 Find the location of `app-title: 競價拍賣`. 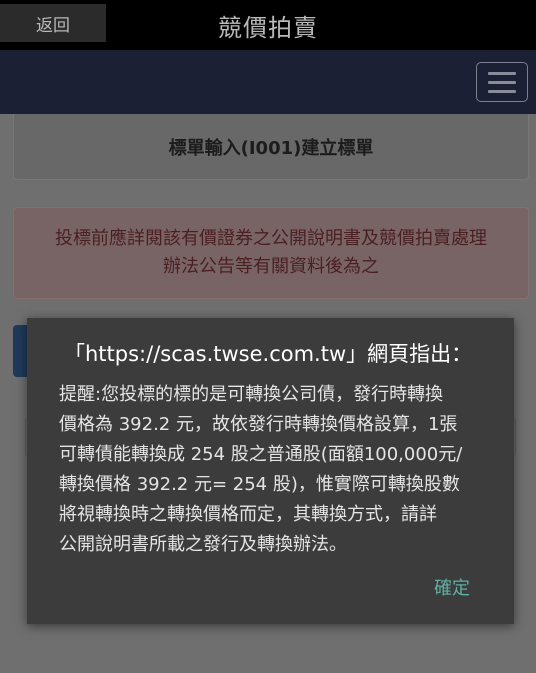

app-title: 競價拍賣 is located at coordinates (268, 28).